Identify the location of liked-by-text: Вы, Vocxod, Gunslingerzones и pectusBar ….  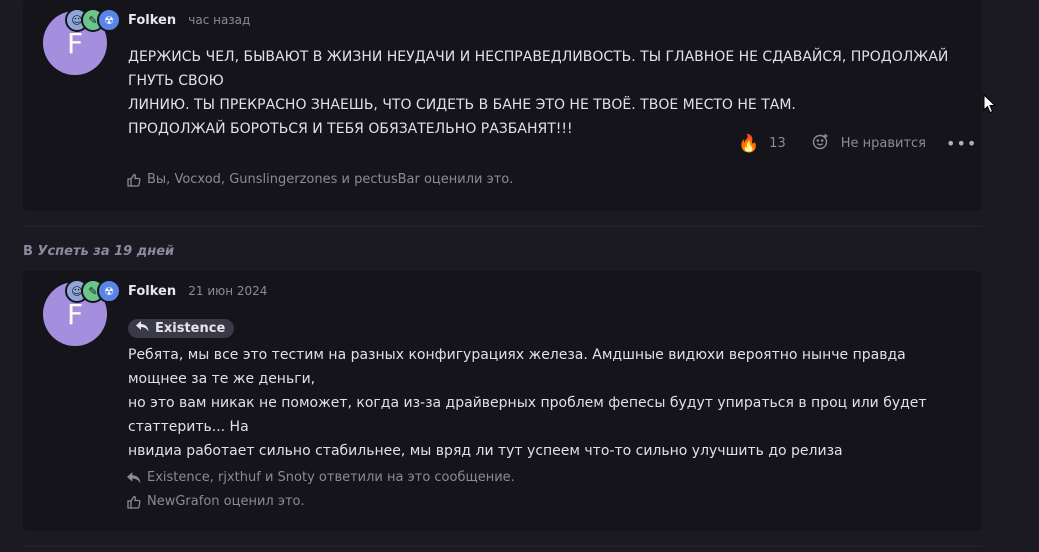
(330, 179).